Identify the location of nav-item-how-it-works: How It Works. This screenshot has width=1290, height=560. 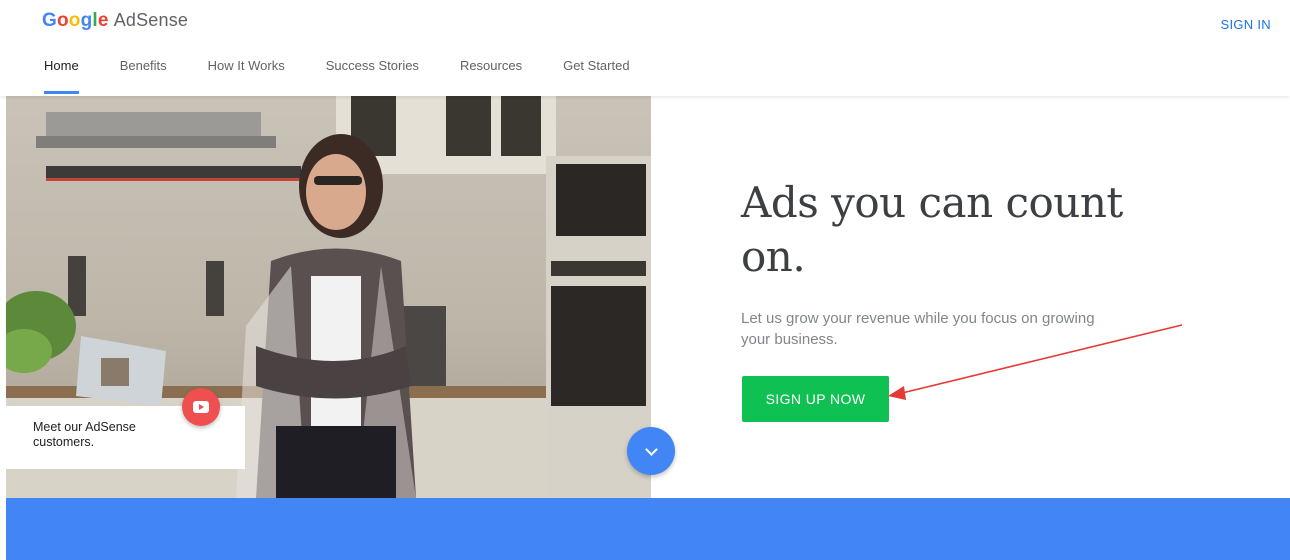
(246, 76).